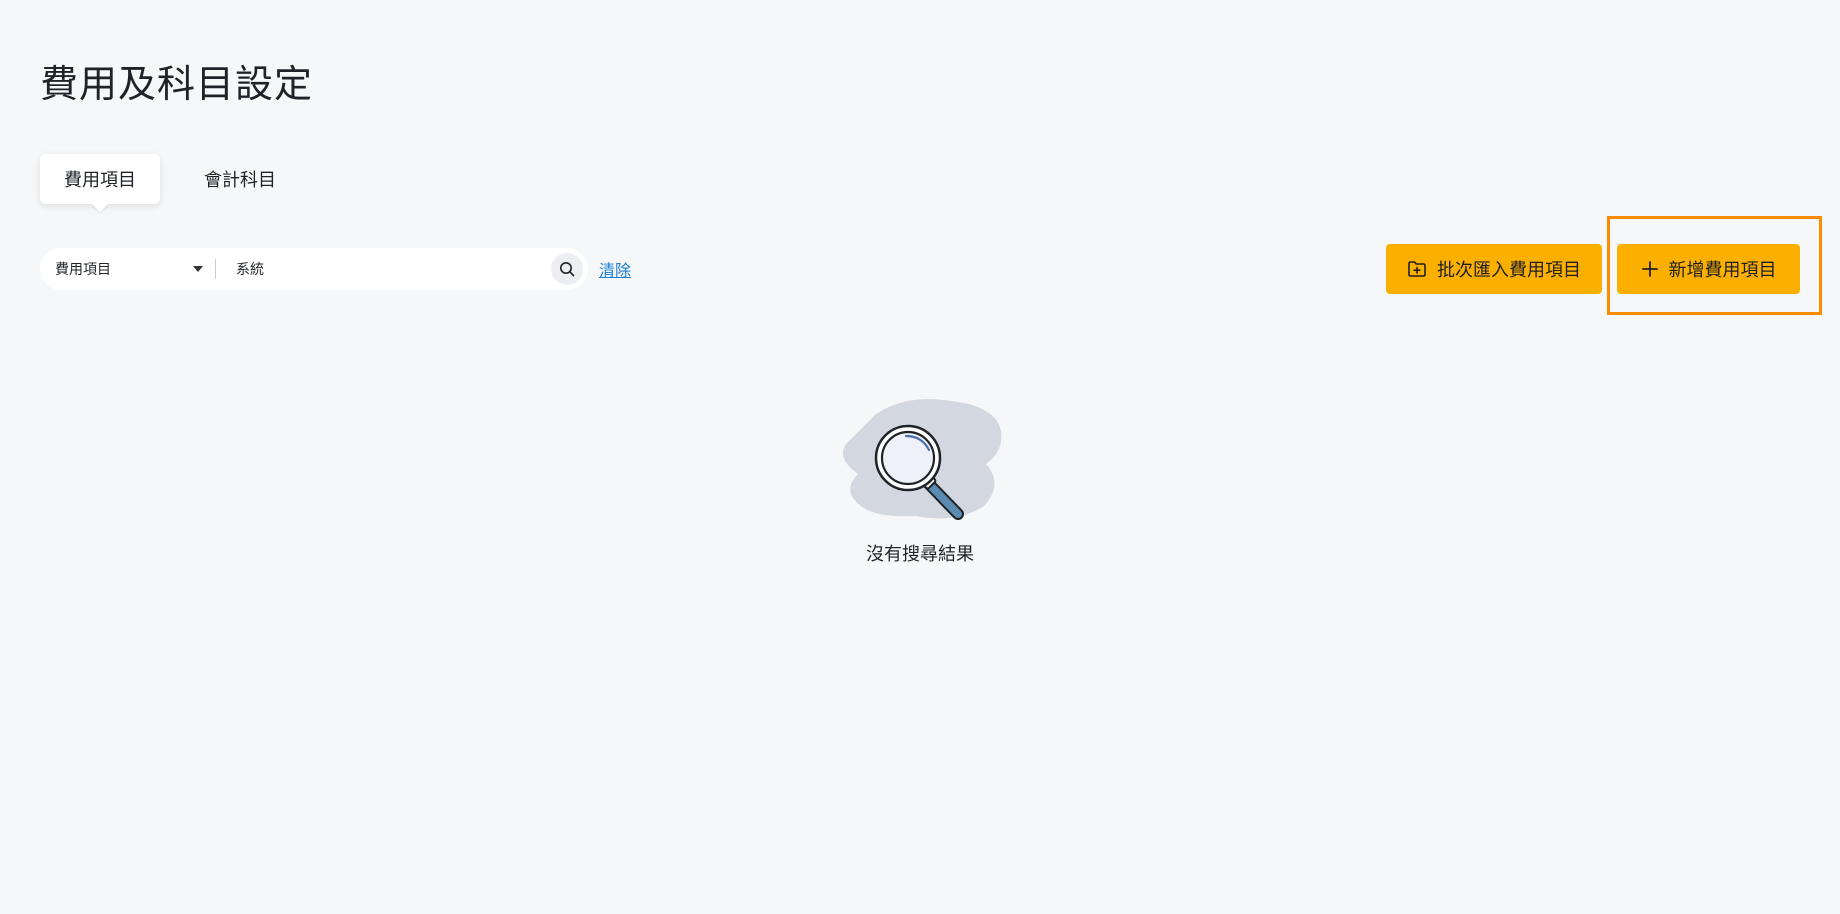 This screenshot has height=914, width=1840. I want to click on tab-expense-items: 費用項目, so click(100, 179).